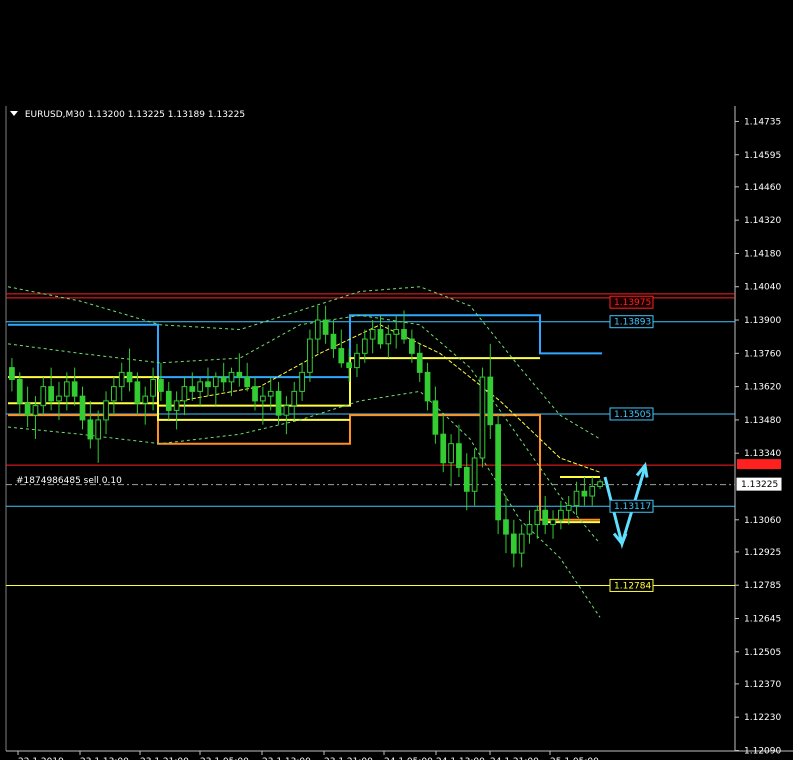  I want to click on y-tick-label: 1.12090, so click(762, 751).